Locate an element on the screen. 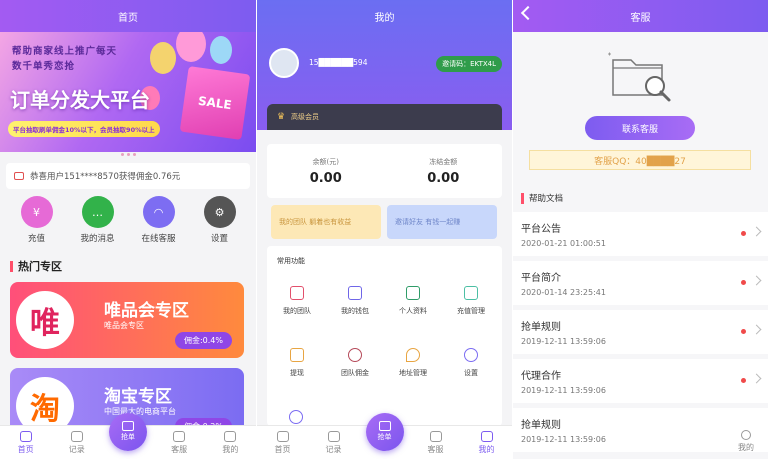  func-label: 充值管理 is located at coordinates (471, 311).